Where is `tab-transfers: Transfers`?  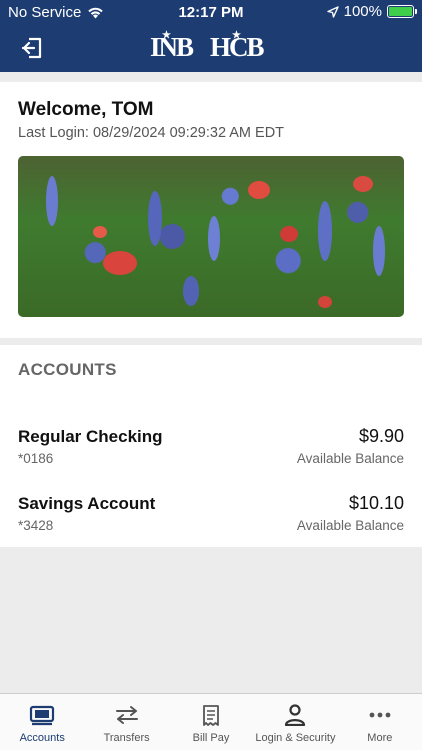 tab-transfers: Transfers is located at coordinates (126, 722).